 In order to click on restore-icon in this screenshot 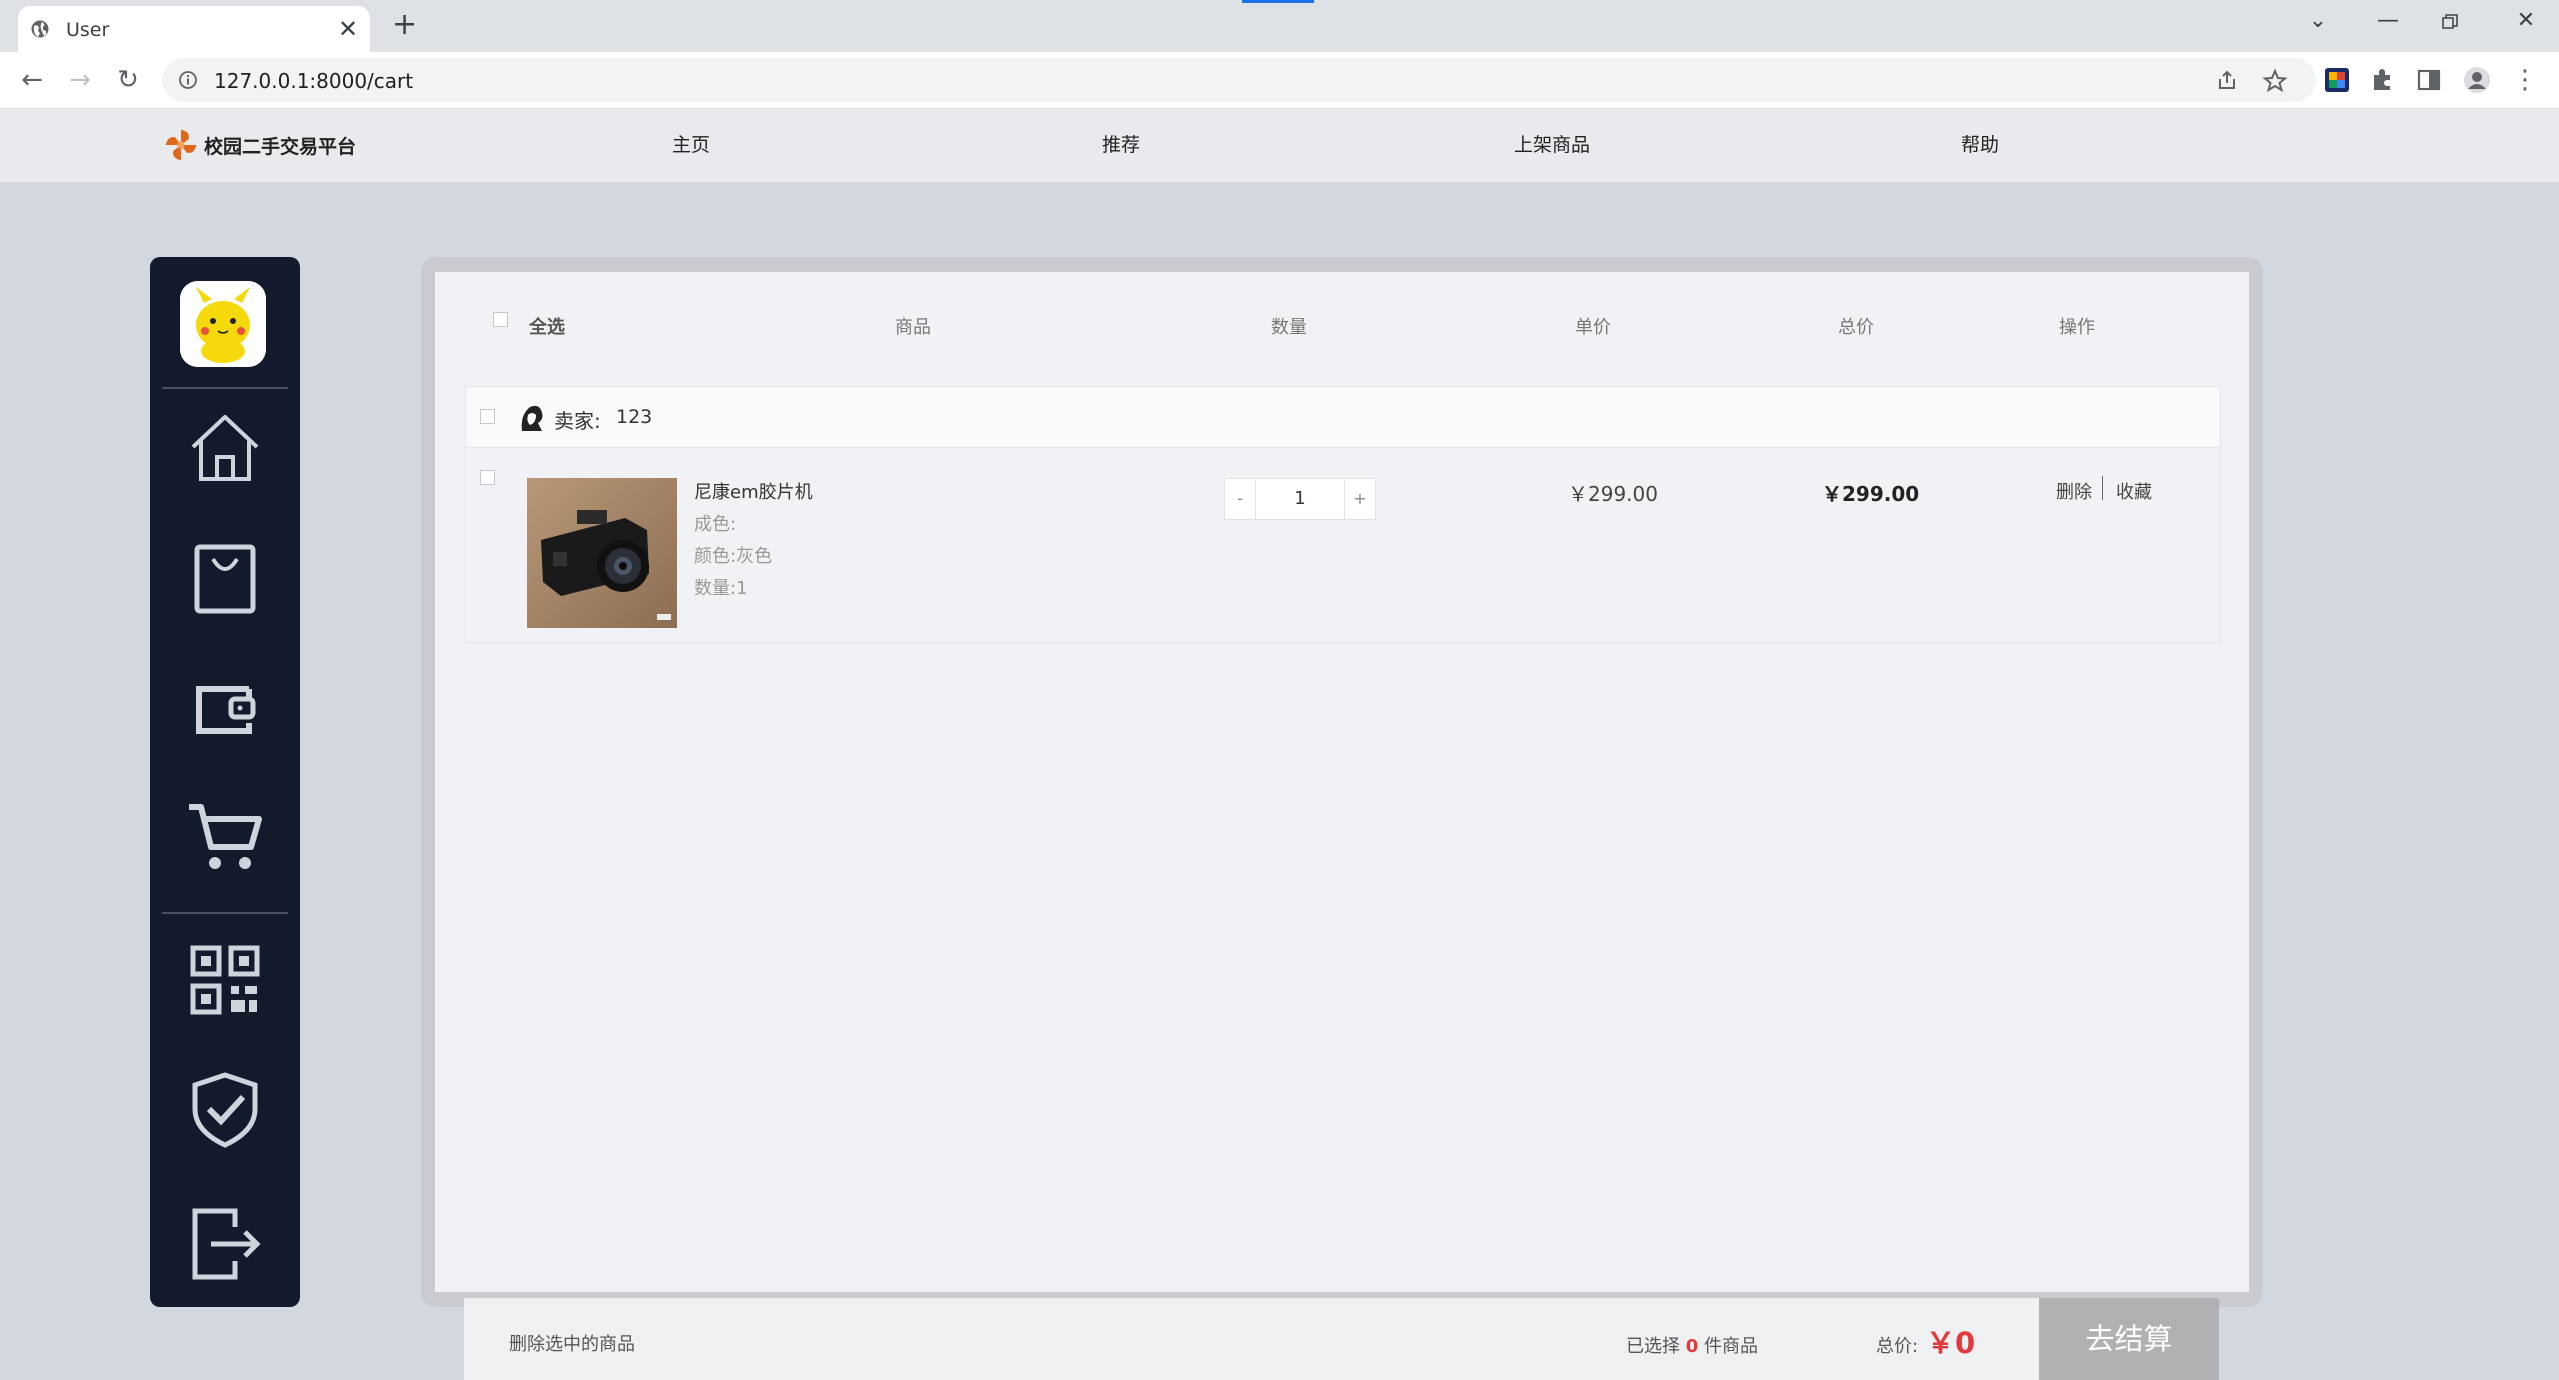, I will do `click(2450, 22)`.